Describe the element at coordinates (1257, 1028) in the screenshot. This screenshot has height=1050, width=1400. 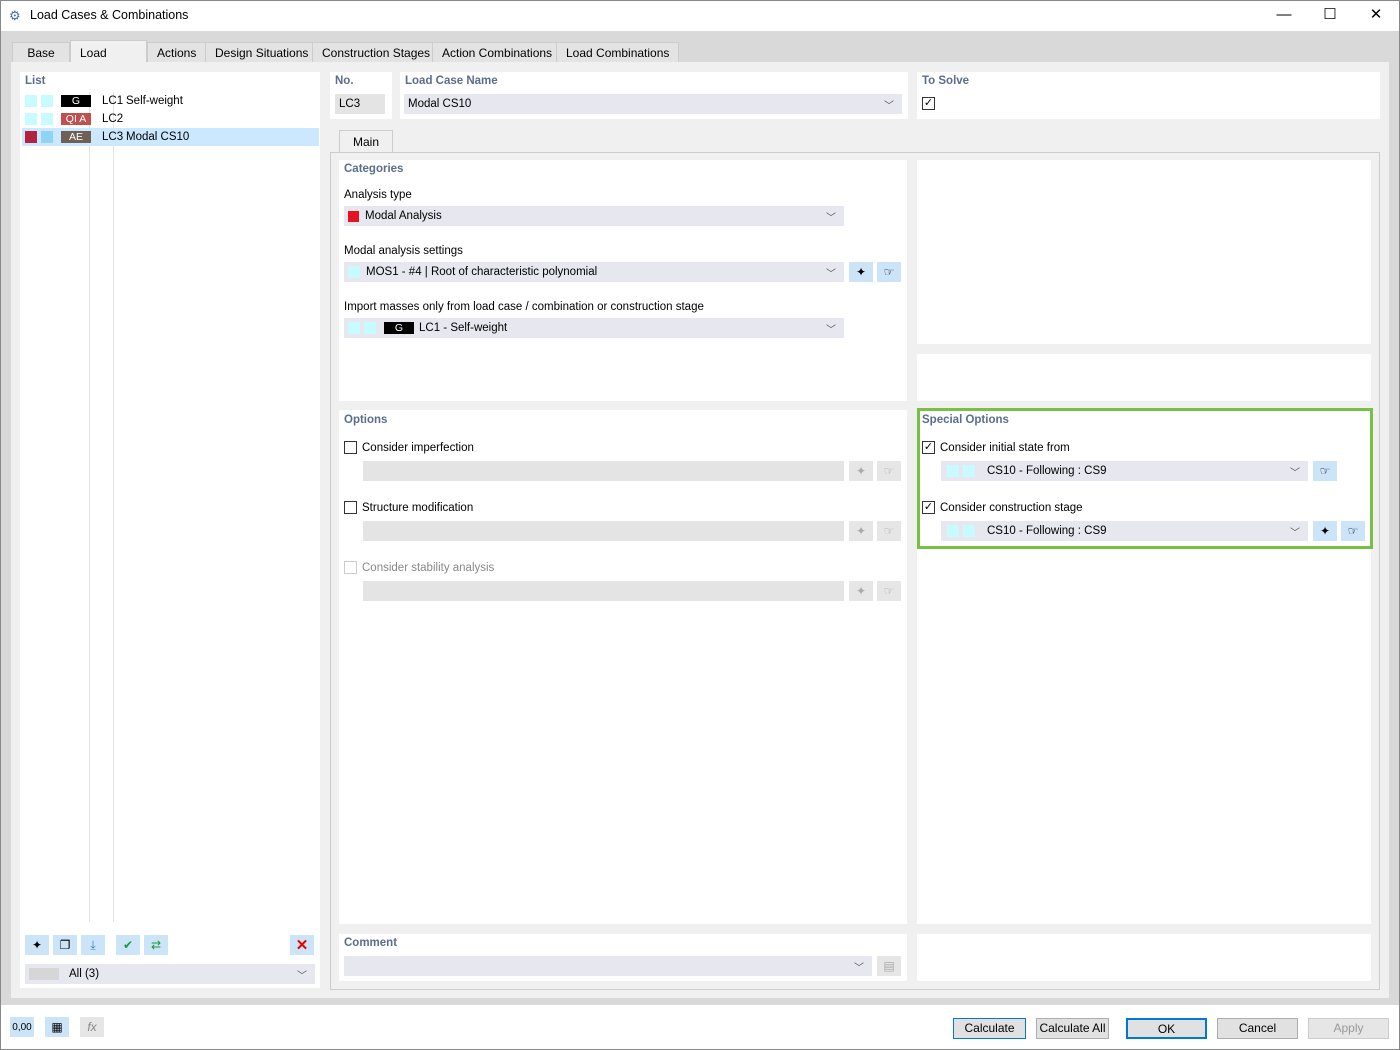
I see `cancel-button: Cancel` at that location.